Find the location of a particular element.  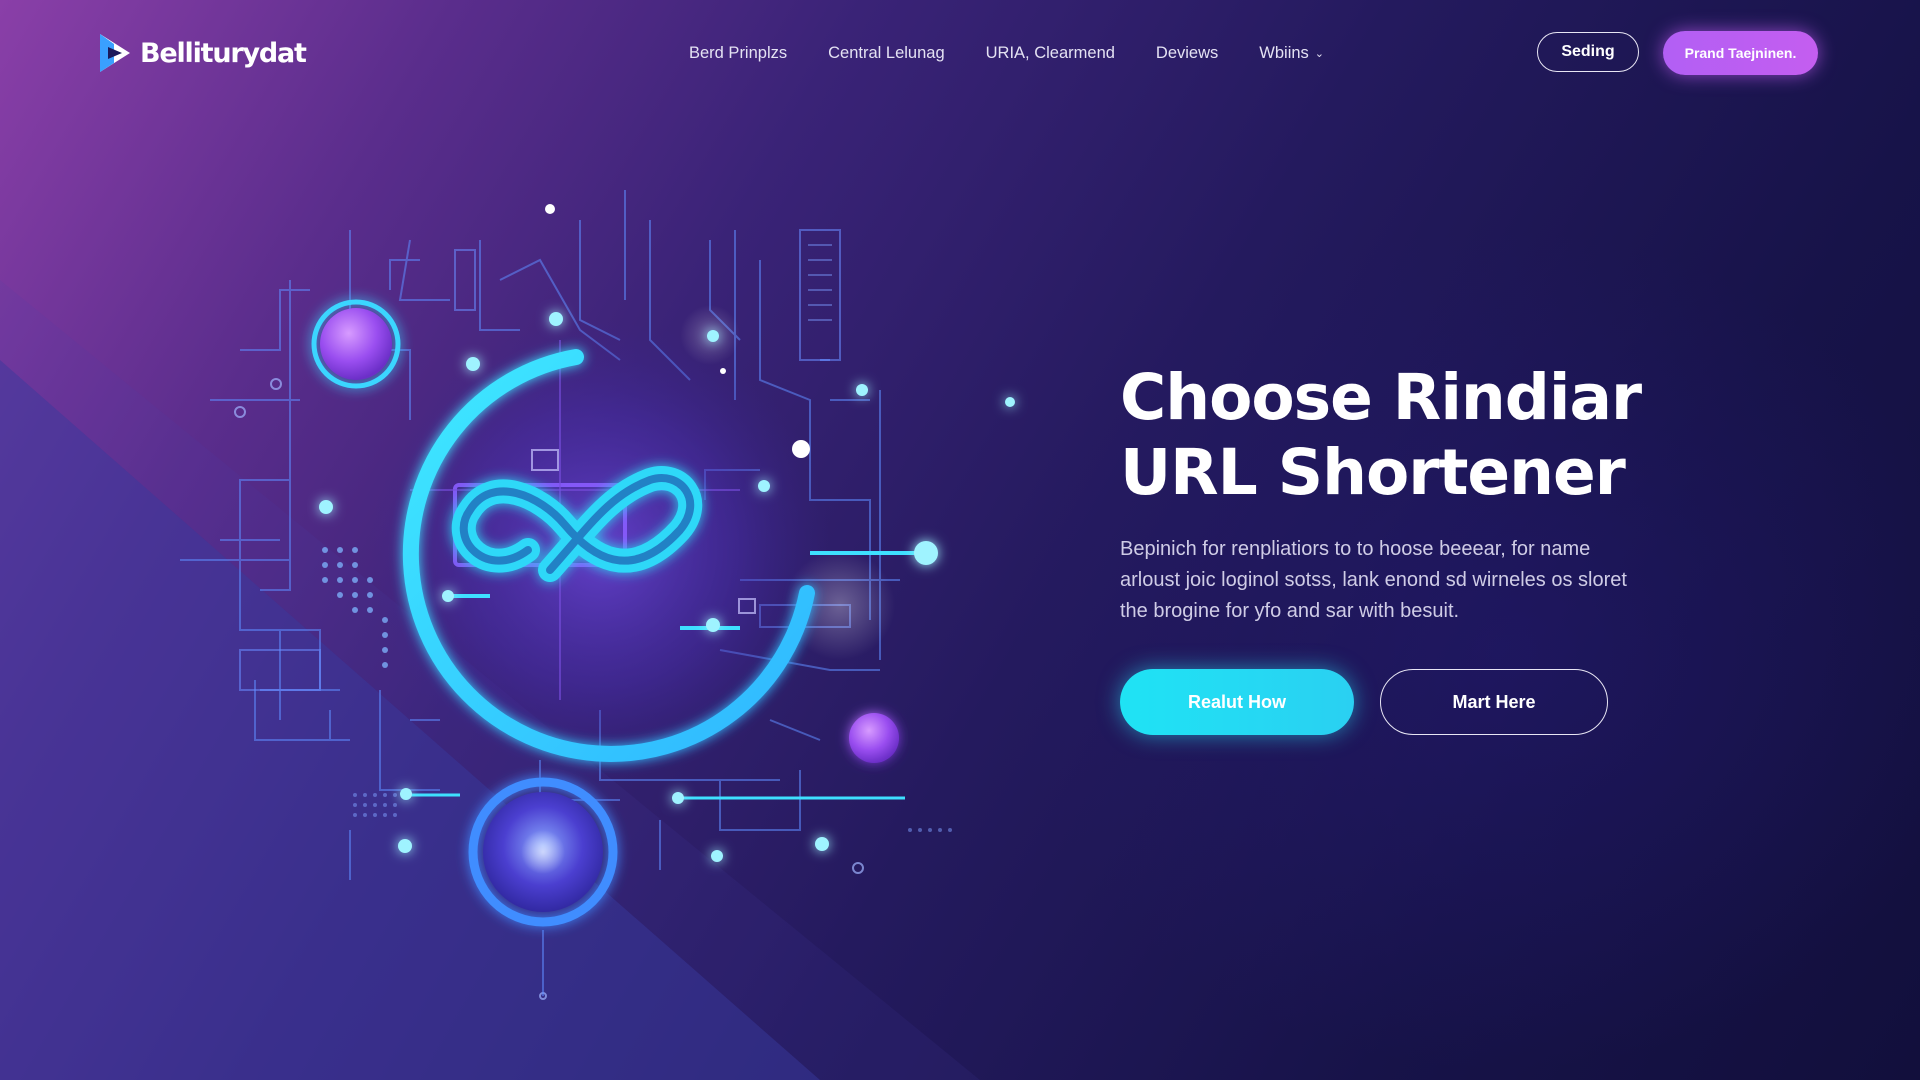

play-triangle-logo-icon is located at coordinates (115, 53).